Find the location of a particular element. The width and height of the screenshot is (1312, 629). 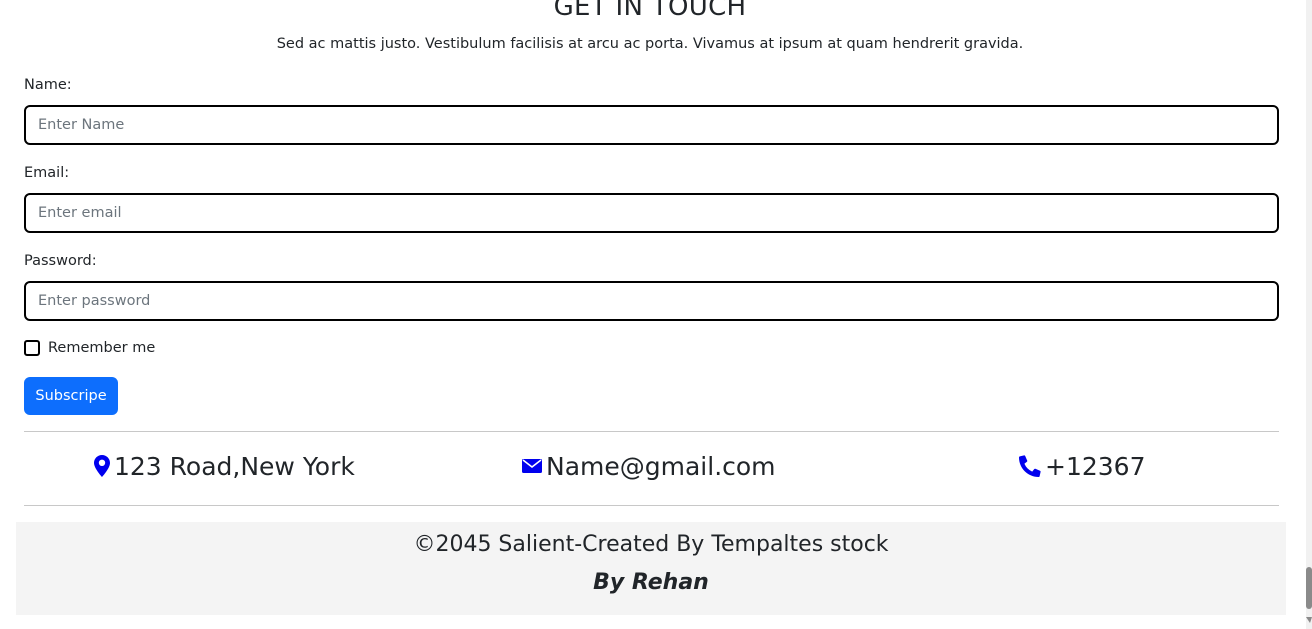

remember-me-row: Remember me is located at coordinates (89, 348).